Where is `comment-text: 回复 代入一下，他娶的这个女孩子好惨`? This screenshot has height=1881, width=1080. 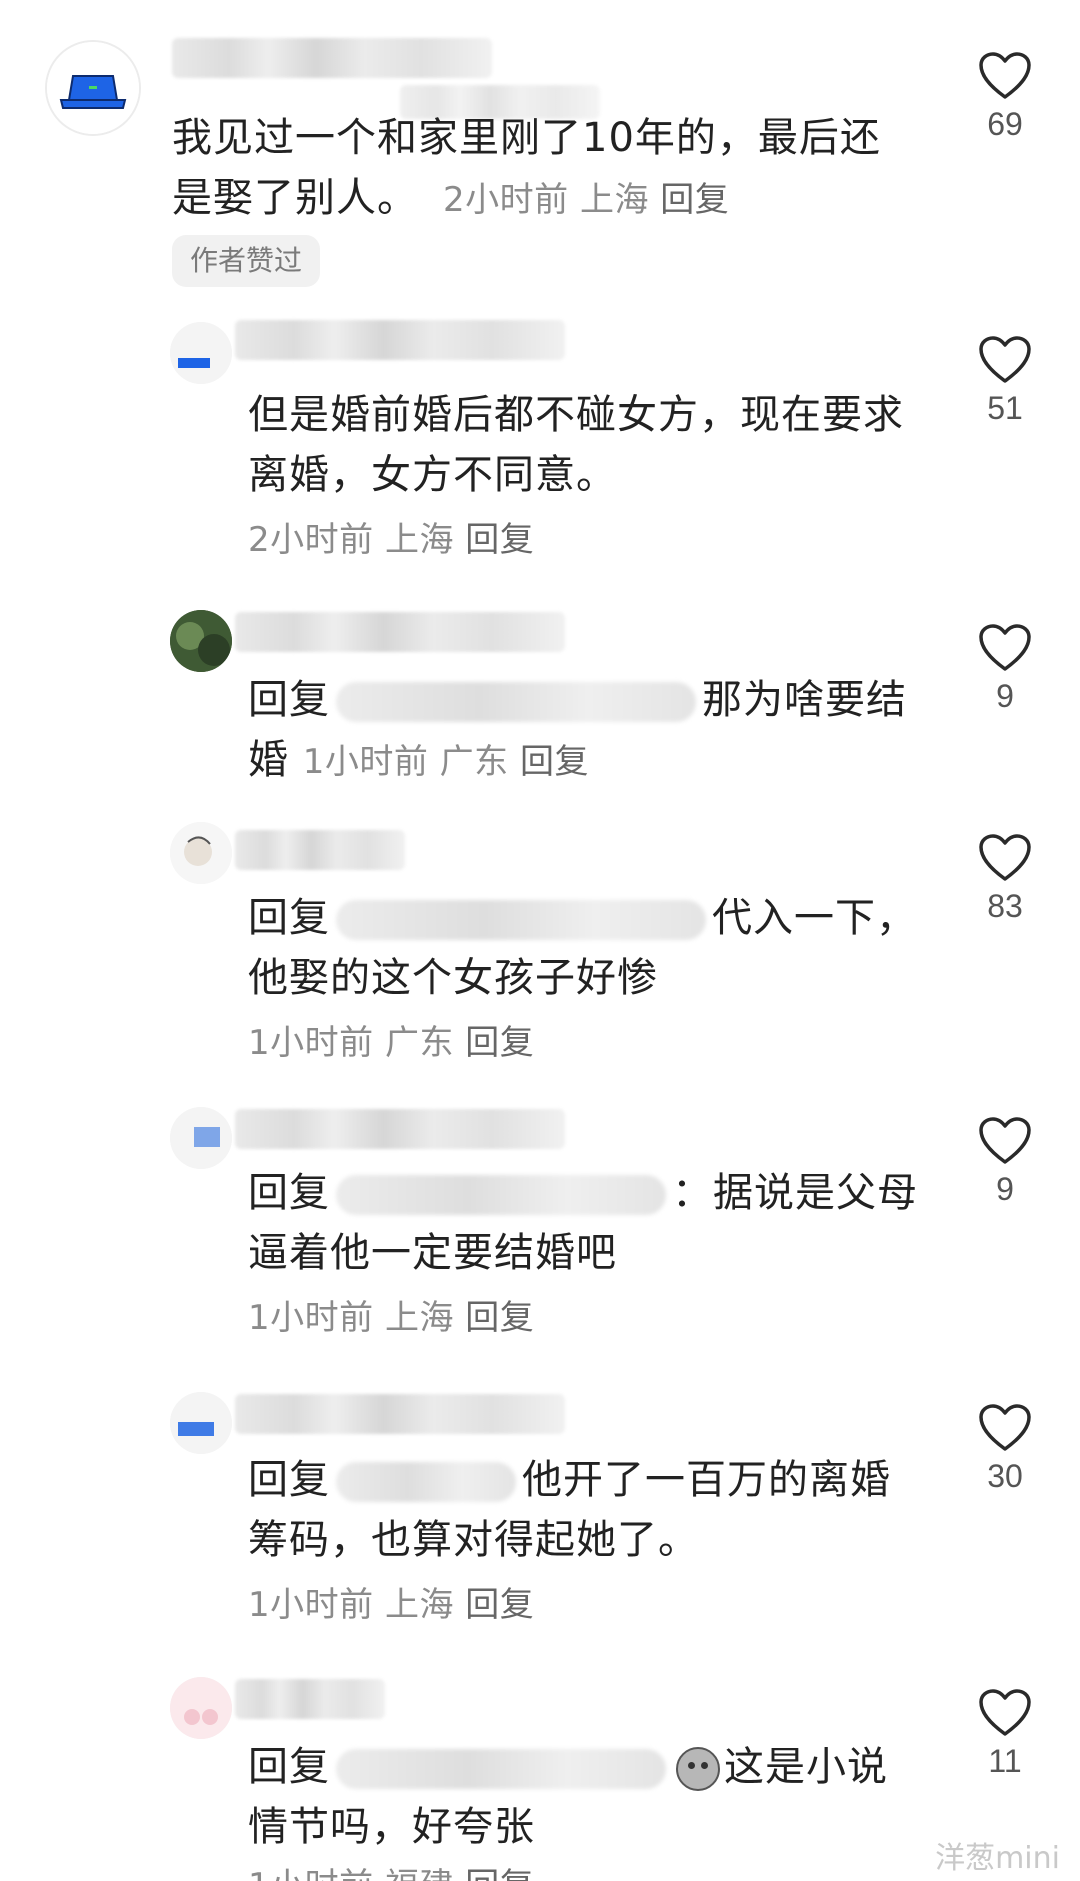 comment-text: 回复 代入一下，他娶的这个女孩子好惨 is located at coordinates (582, 948).